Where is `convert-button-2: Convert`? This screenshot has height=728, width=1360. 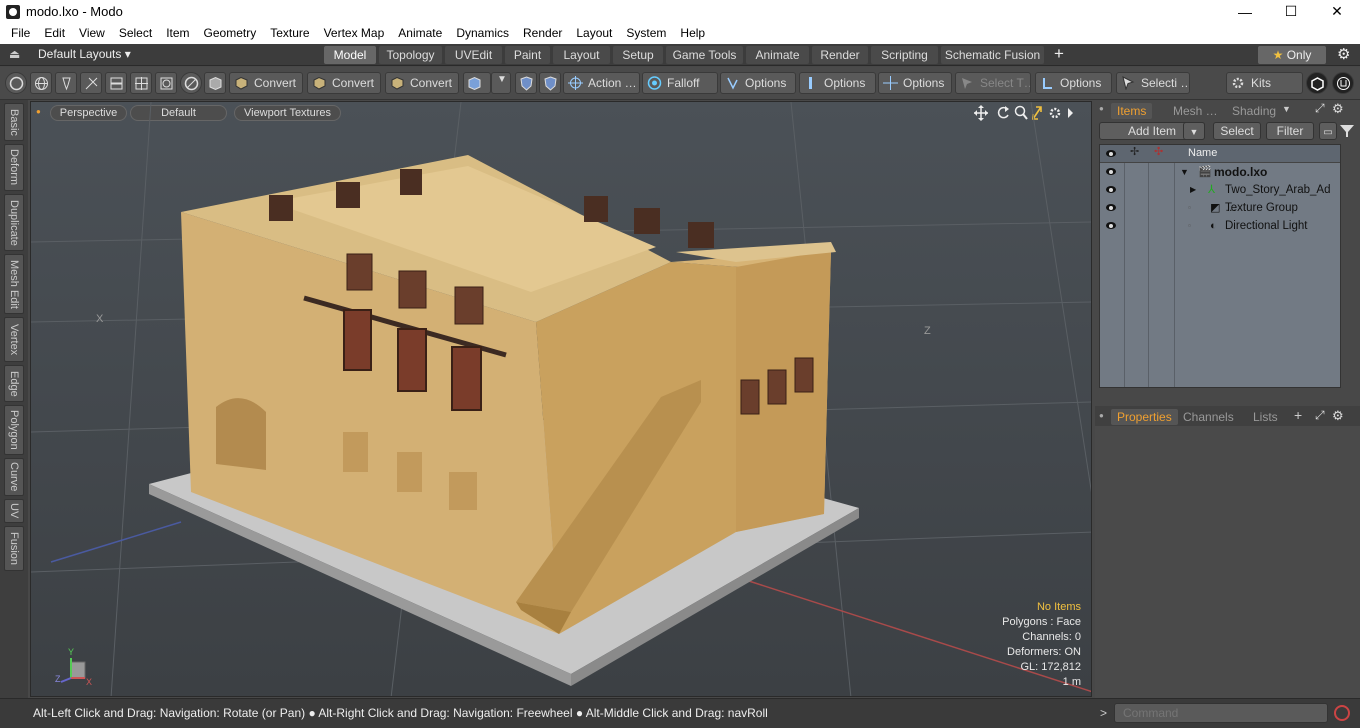
convert-button-2: Convert is located at coordinates (344, 83).